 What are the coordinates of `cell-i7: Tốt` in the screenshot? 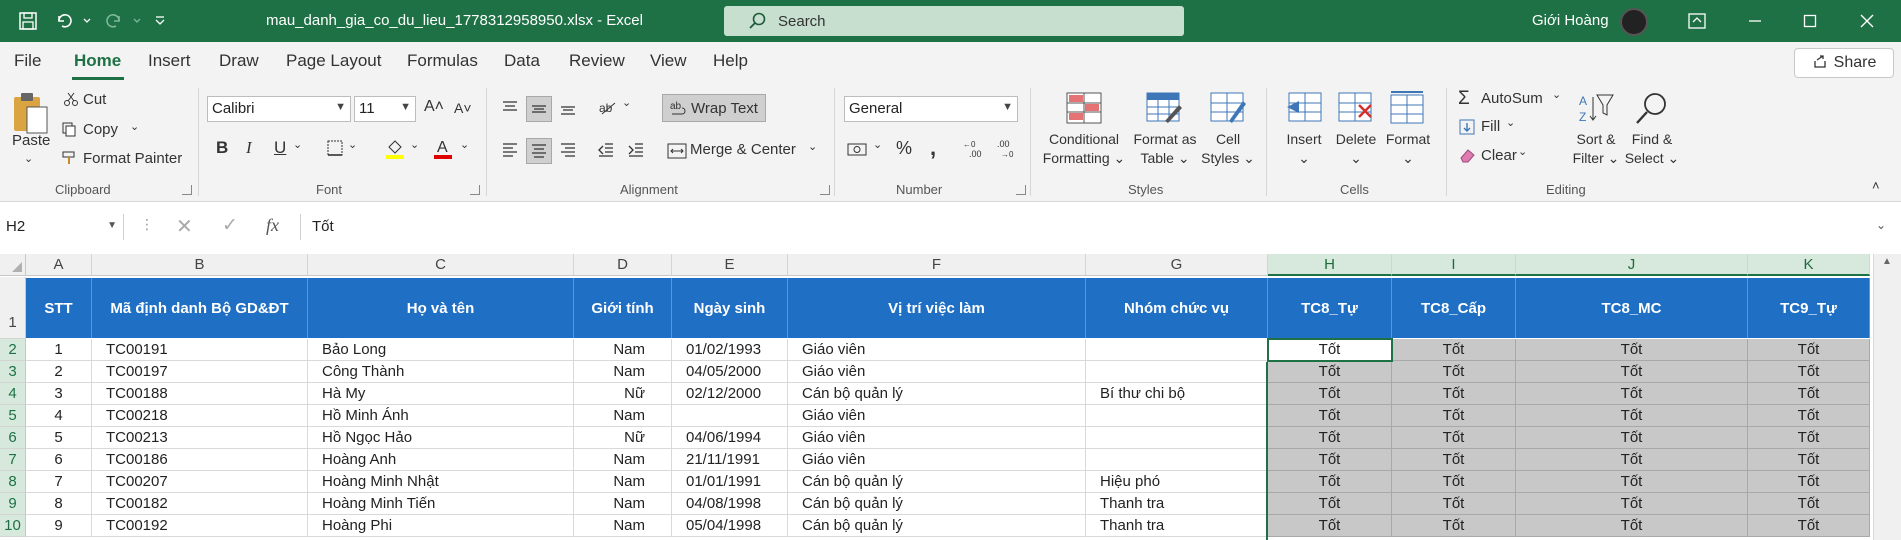 It's located at (1454, 460).